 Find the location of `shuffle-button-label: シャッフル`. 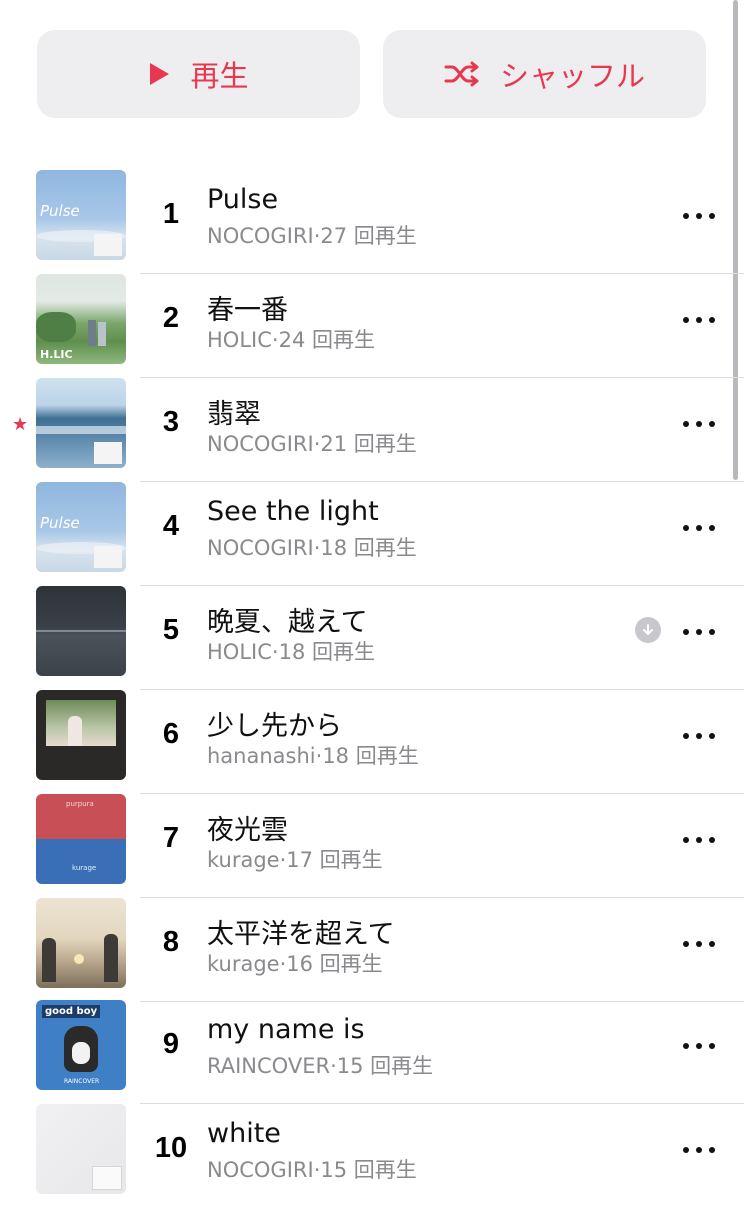

shuffle-button-label: シャッフル is located at coordinates (572, 76).